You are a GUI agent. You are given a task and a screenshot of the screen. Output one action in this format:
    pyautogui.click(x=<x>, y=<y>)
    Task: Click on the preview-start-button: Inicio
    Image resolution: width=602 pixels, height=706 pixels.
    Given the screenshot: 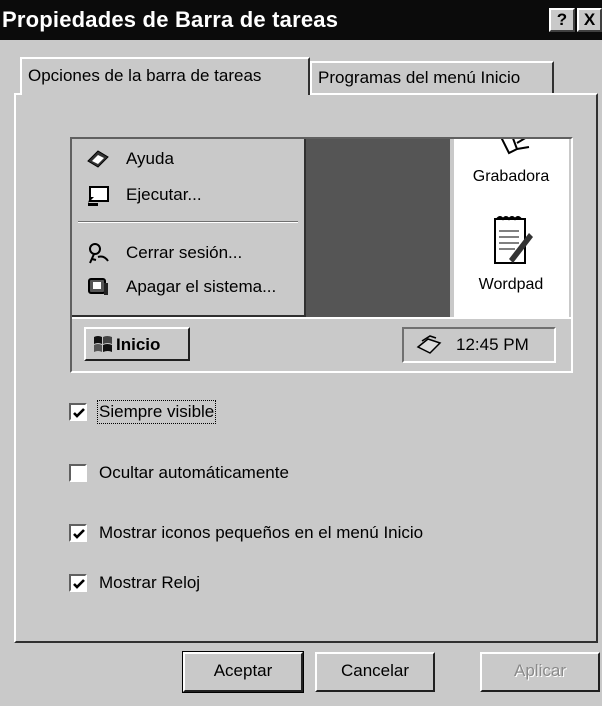 What is the action you would take?
    pyautogui.click(x=137, y=344)
    